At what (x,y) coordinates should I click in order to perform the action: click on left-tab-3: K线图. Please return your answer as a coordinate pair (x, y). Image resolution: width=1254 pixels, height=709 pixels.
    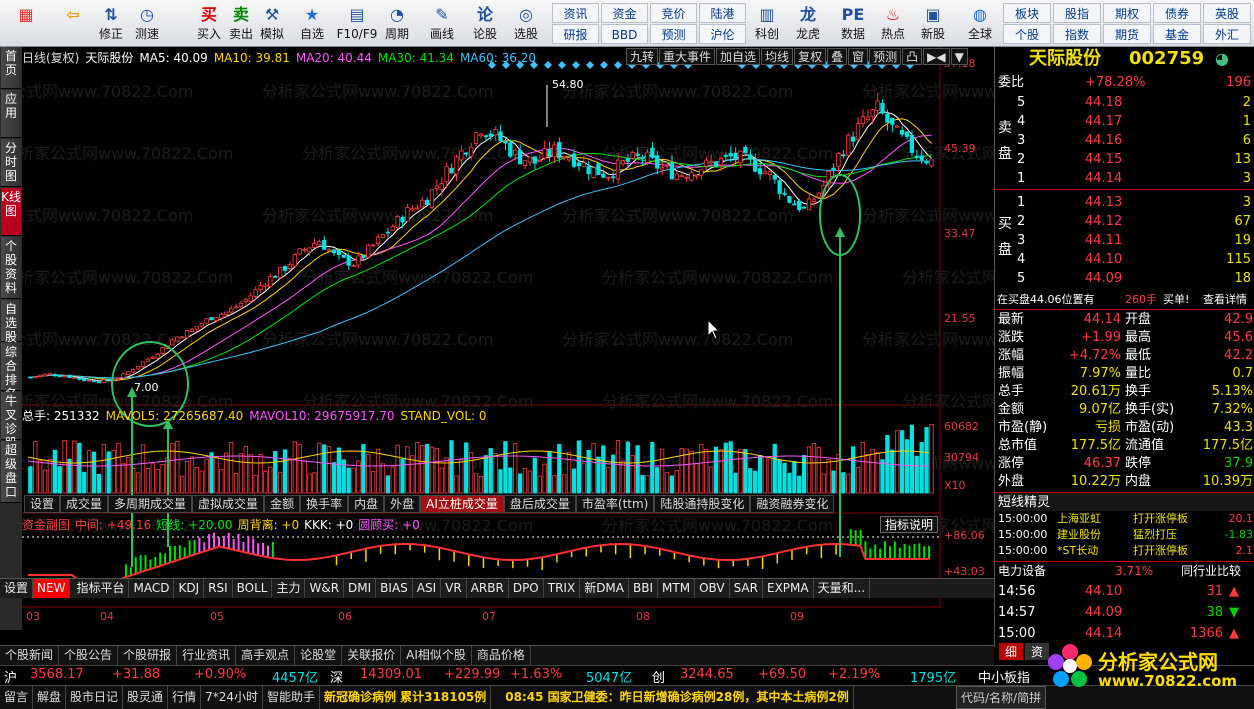
    Looking at the image, I should click on (11, 212).